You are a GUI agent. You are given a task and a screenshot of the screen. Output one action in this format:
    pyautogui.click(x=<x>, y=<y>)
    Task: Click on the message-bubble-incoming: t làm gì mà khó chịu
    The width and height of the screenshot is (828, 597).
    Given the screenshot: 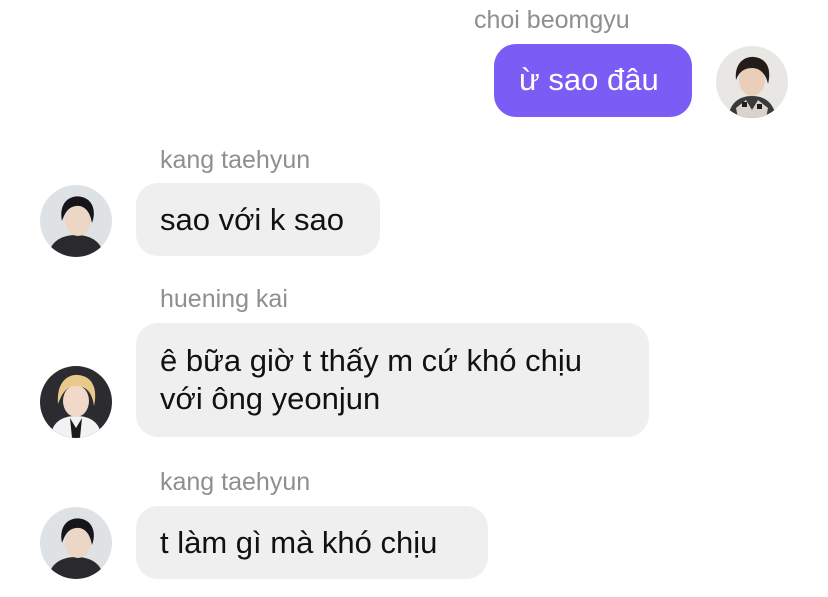 What is the action you would take?
    pyautogui.click(x=312, y=542)
    